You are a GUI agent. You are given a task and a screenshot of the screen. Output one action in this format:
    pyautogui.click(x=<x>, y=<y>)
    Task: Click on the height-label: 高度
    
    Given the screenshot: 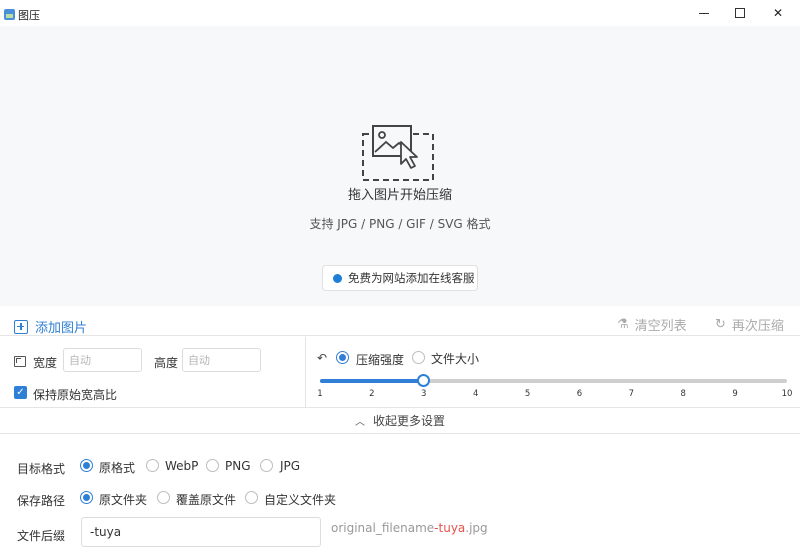 What is the action you would take?
    pyautogui.click(x=166, y=363)
    